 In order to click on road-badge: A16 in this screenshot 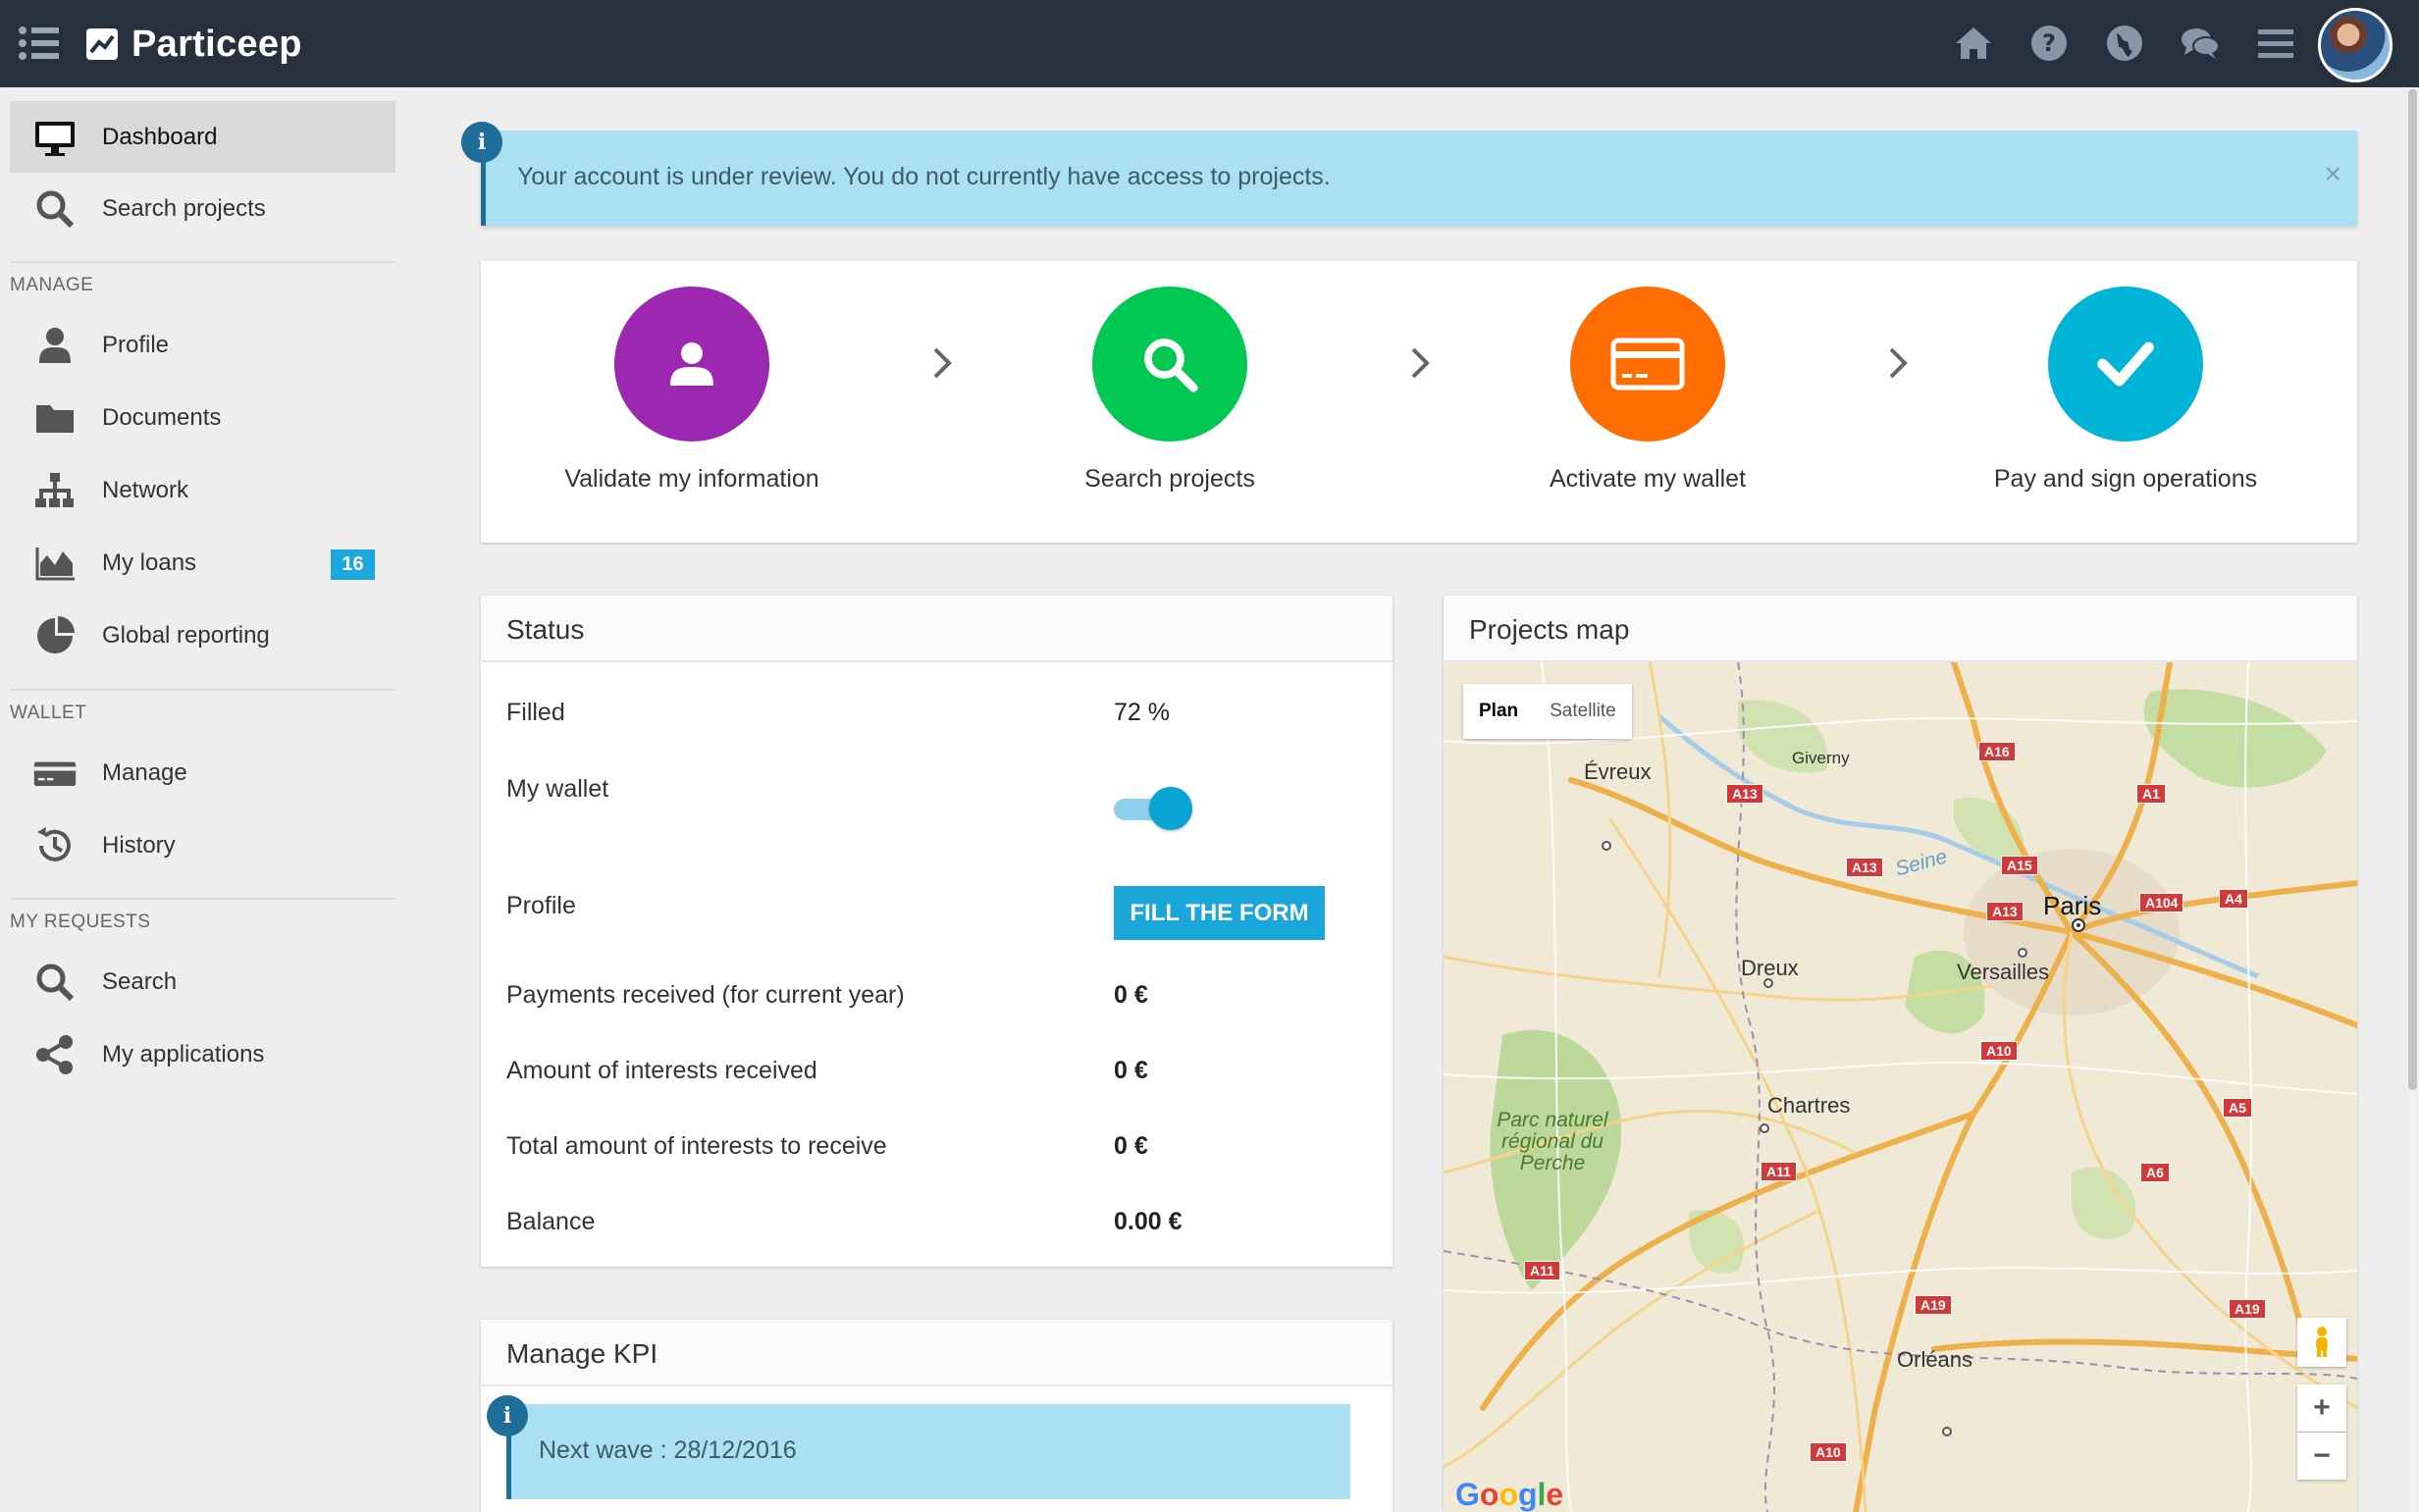, I will do `click(1997, 751)`.